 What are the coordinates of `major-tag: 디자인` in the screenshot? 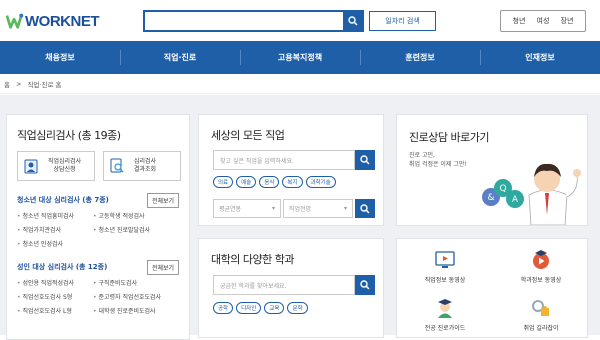 It's located at (249, 308).